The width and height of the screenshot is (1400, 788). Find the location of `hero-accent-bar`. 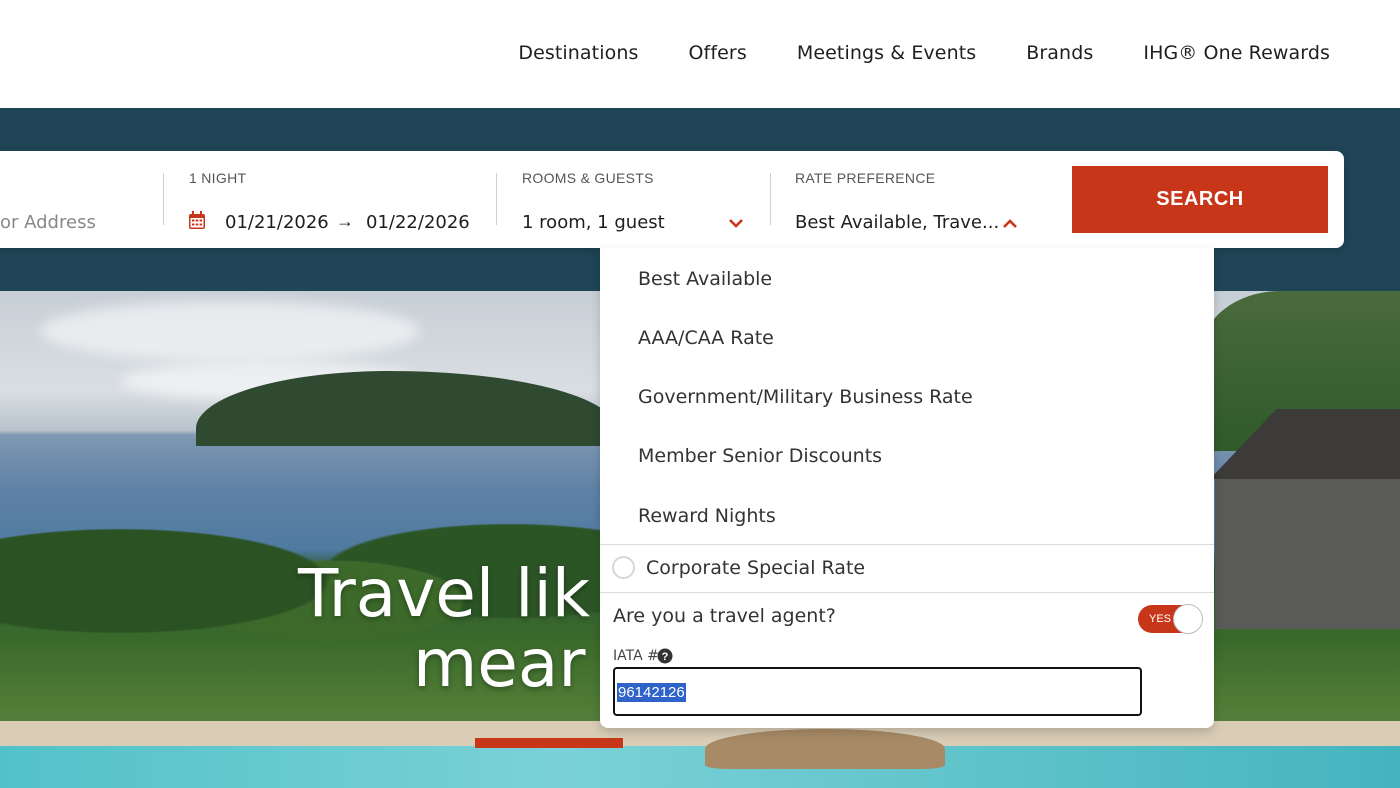

hero-accent-bar is located at coordinates (549, 743).